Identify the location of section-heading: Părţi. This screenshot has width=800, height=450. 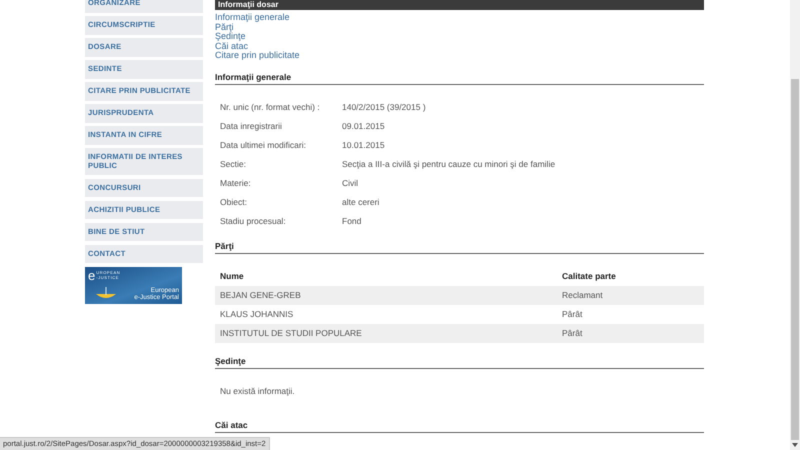
(459, 246).